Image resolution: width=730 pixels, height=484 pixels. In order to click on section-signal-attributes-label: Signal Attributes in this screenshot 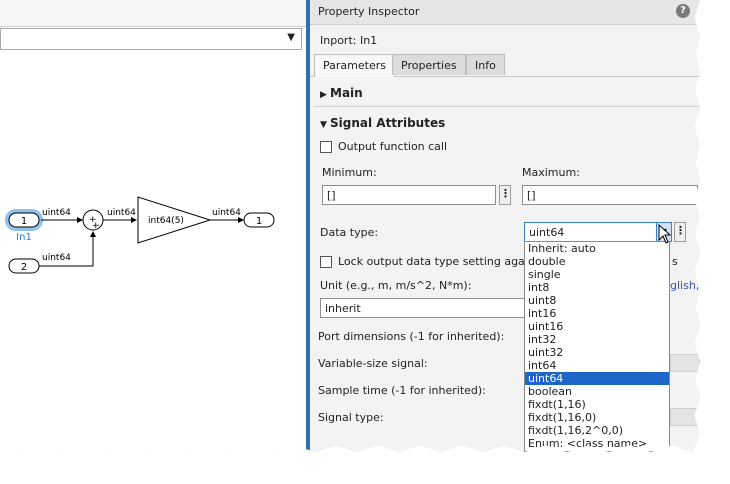, I will do `click(388, 123)`.